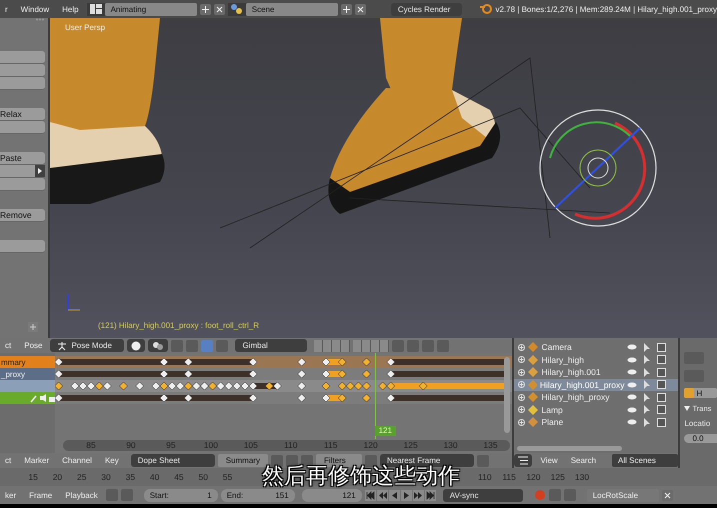 The width and height of the screenshot is (717, 508). Describe the element at coordinates (82, 477) in the screenshot. I see `frame-number: 25` at that location.